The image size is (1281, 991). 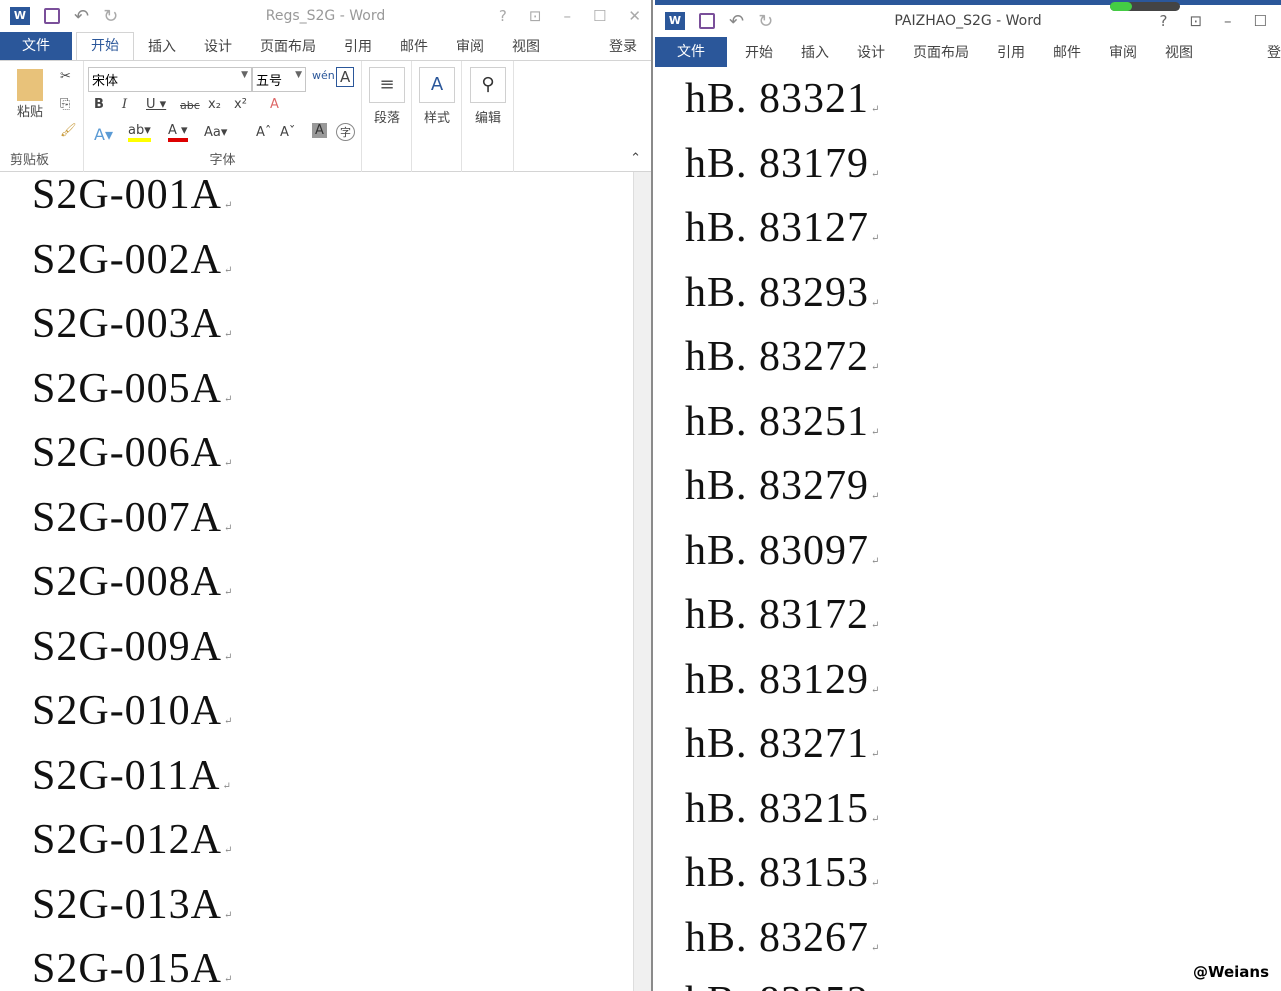 What do you see at coordinates (132, 389) in the screenshot?
I see `document-line: S2G-005A ↵` at bounding box center [132, 389].